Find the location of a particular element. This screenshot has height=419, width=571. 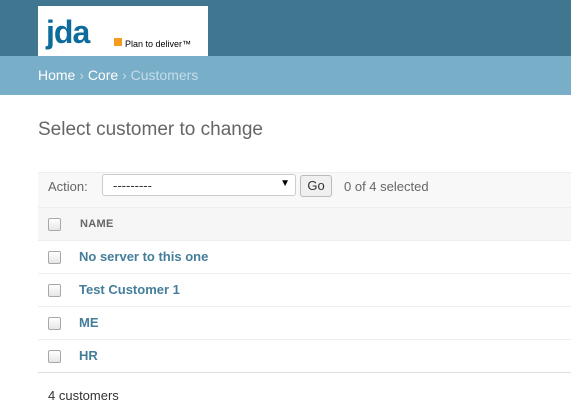

action-select-value: --------- is located at coordinates (132, 185).